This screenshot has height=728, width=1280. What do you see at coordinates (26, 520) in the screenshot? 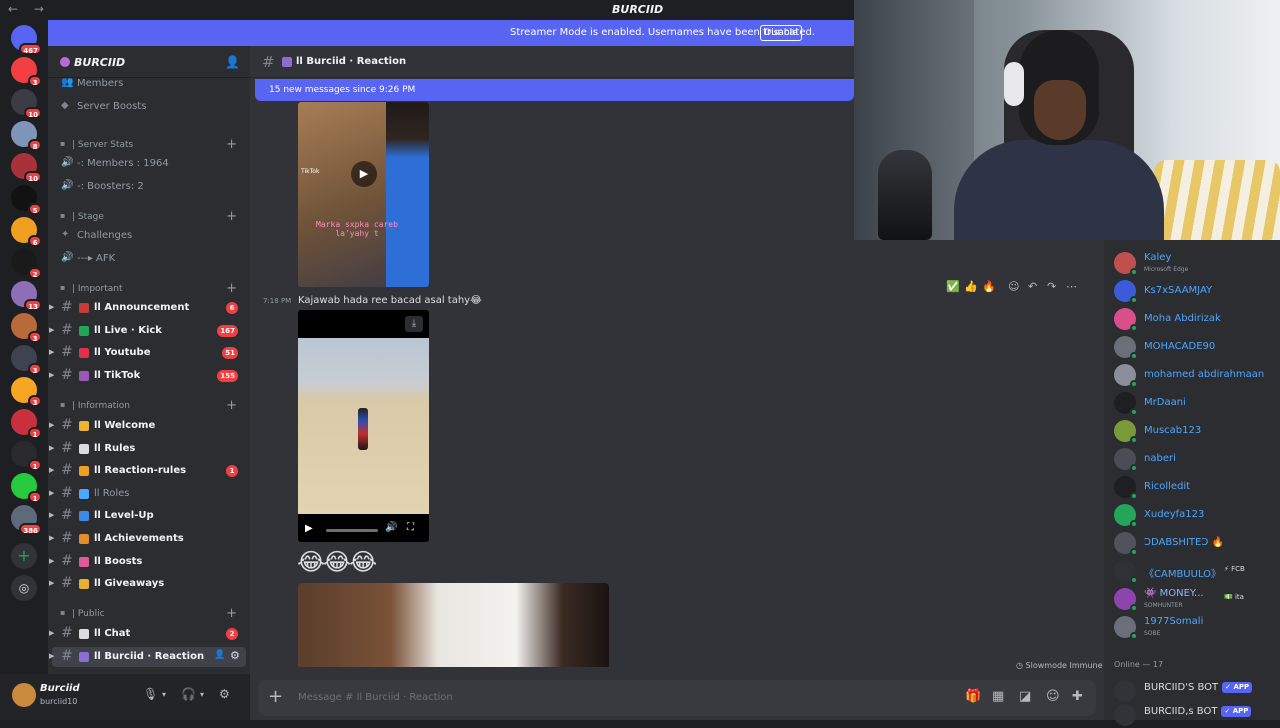
I see `server-icon: 386` at bounding box center [26, 520].